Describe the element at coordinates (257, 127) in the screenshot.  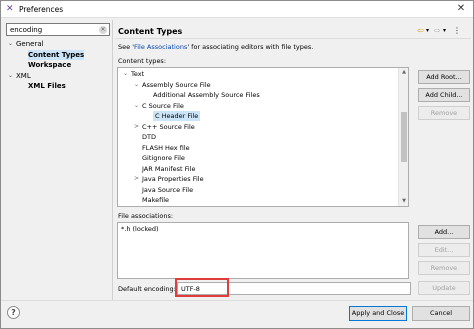
I see `content-type-item: > C++ Source File` at that location.